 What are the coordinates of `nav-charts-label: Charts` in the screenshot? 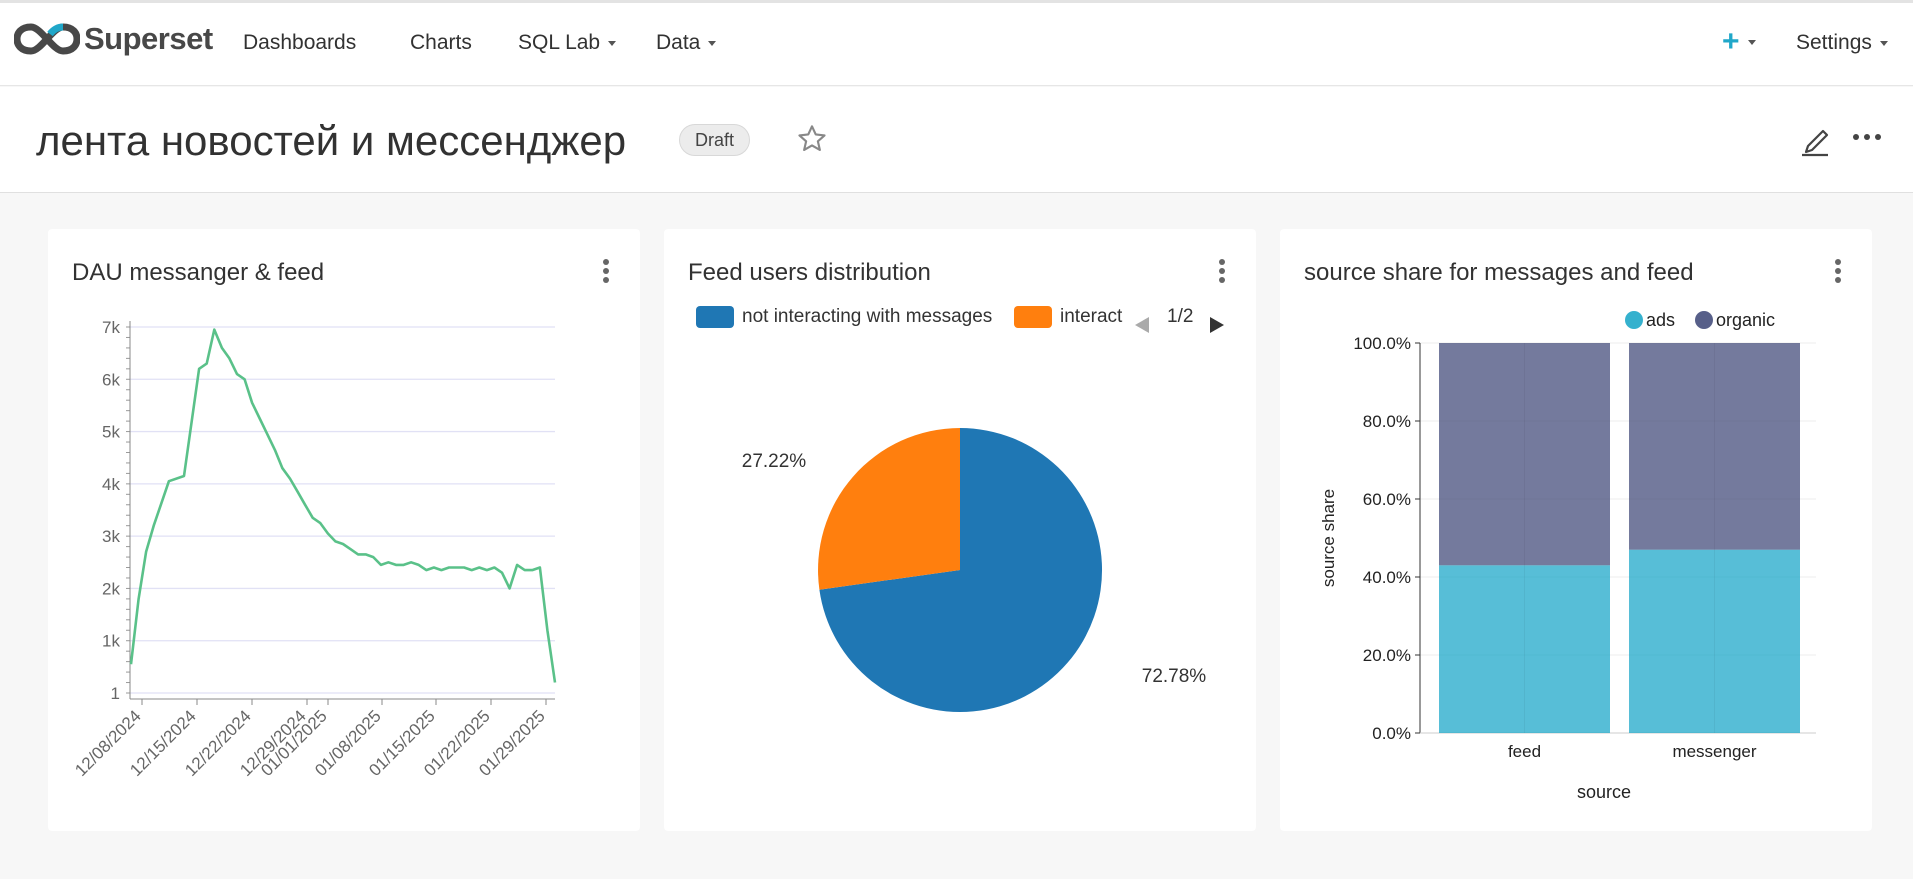 It's located at (441, 42).